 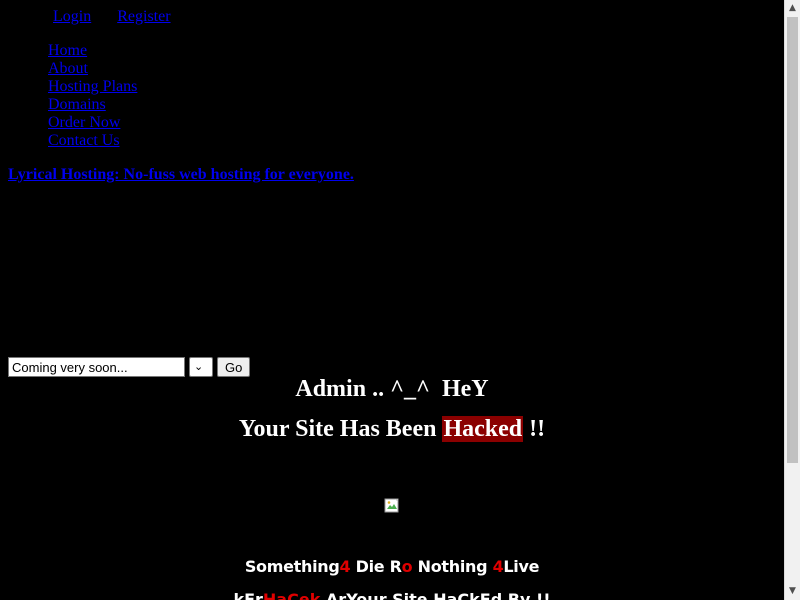 What do you see at coordinates (309, 595) in the screenshot?
I see `signature-accent: ek` at bounding box center [309, 595].